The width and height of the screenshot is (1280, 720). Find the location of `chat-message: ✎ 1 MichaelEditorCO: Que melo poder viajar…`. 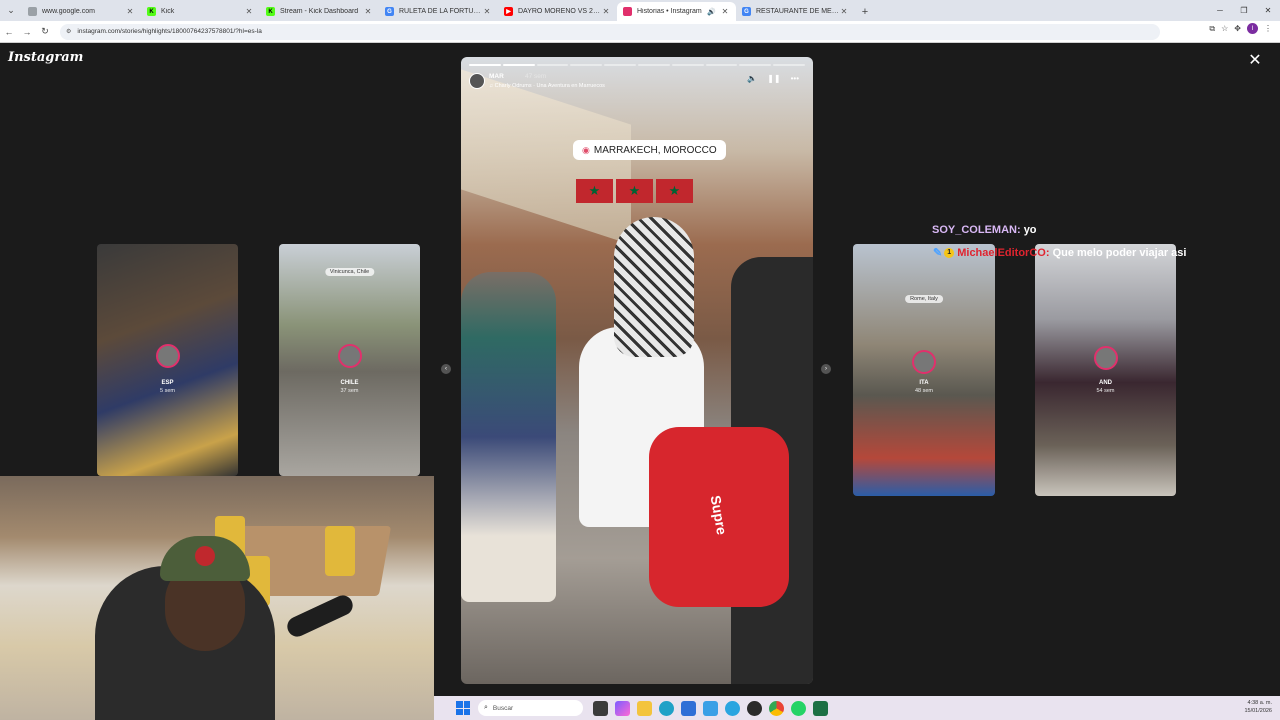

chat-message: ✎ 1 MichaelEditorCO: Que melo poder viajar… is located at coordinates (1059, 252).